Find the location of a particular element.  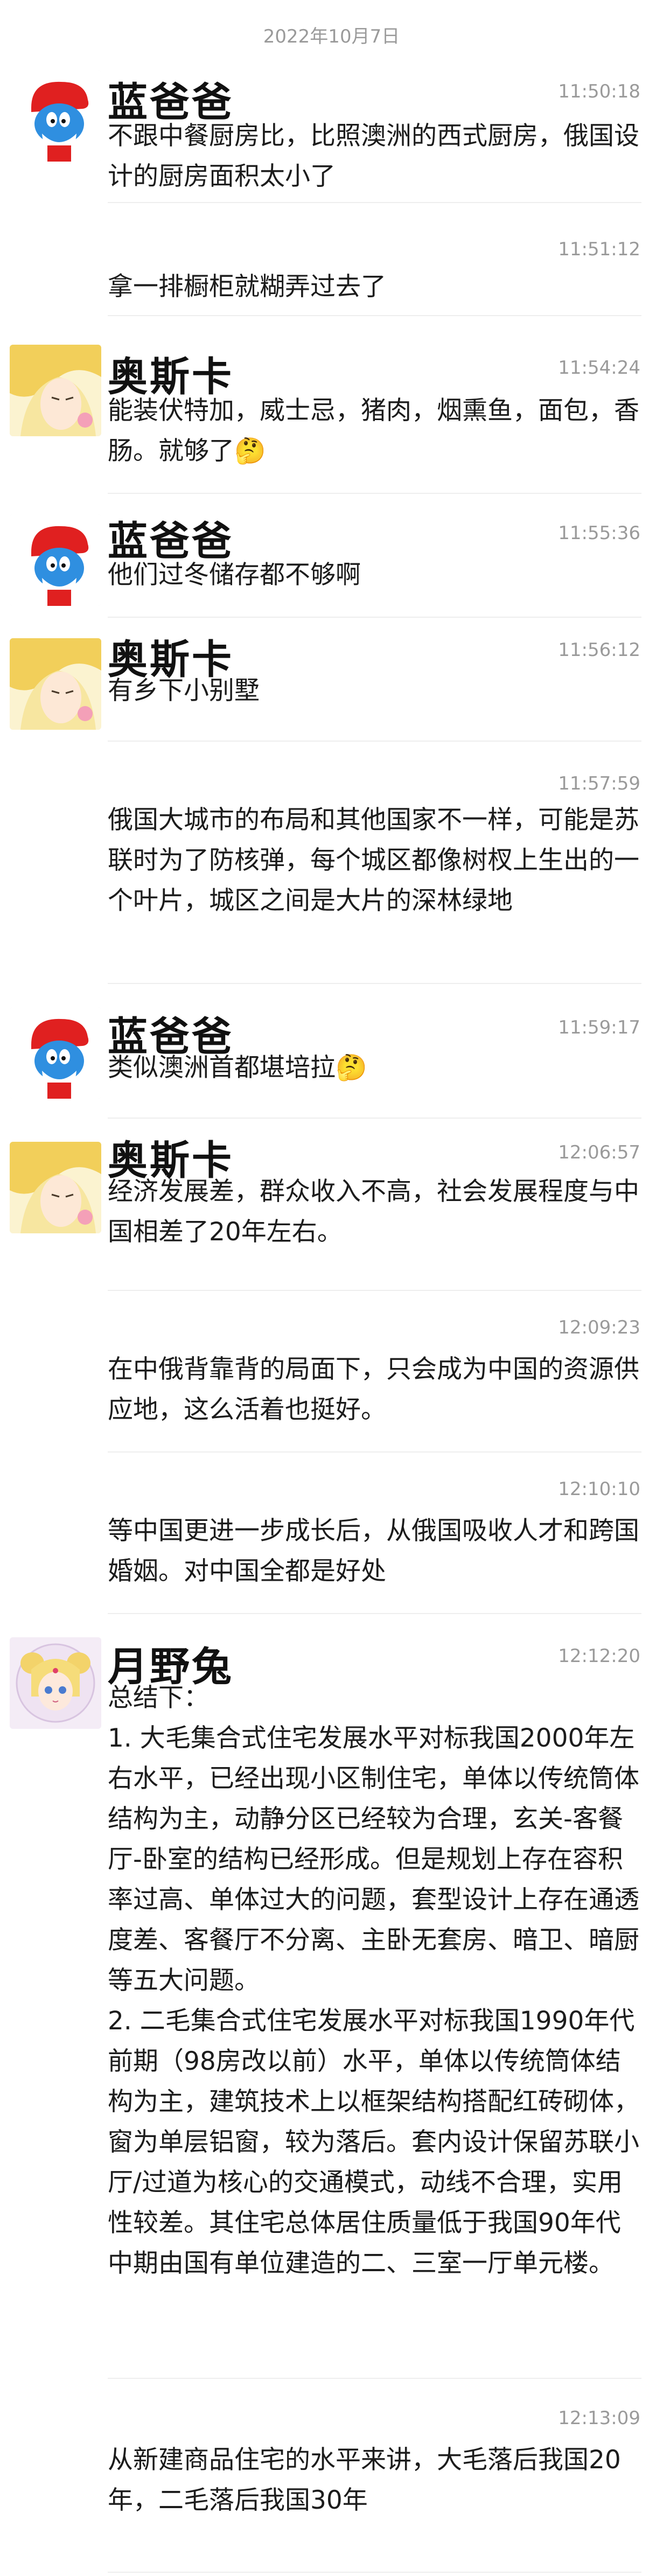

date-header: 2022年10月7日 is located at coordinates (331, 36).